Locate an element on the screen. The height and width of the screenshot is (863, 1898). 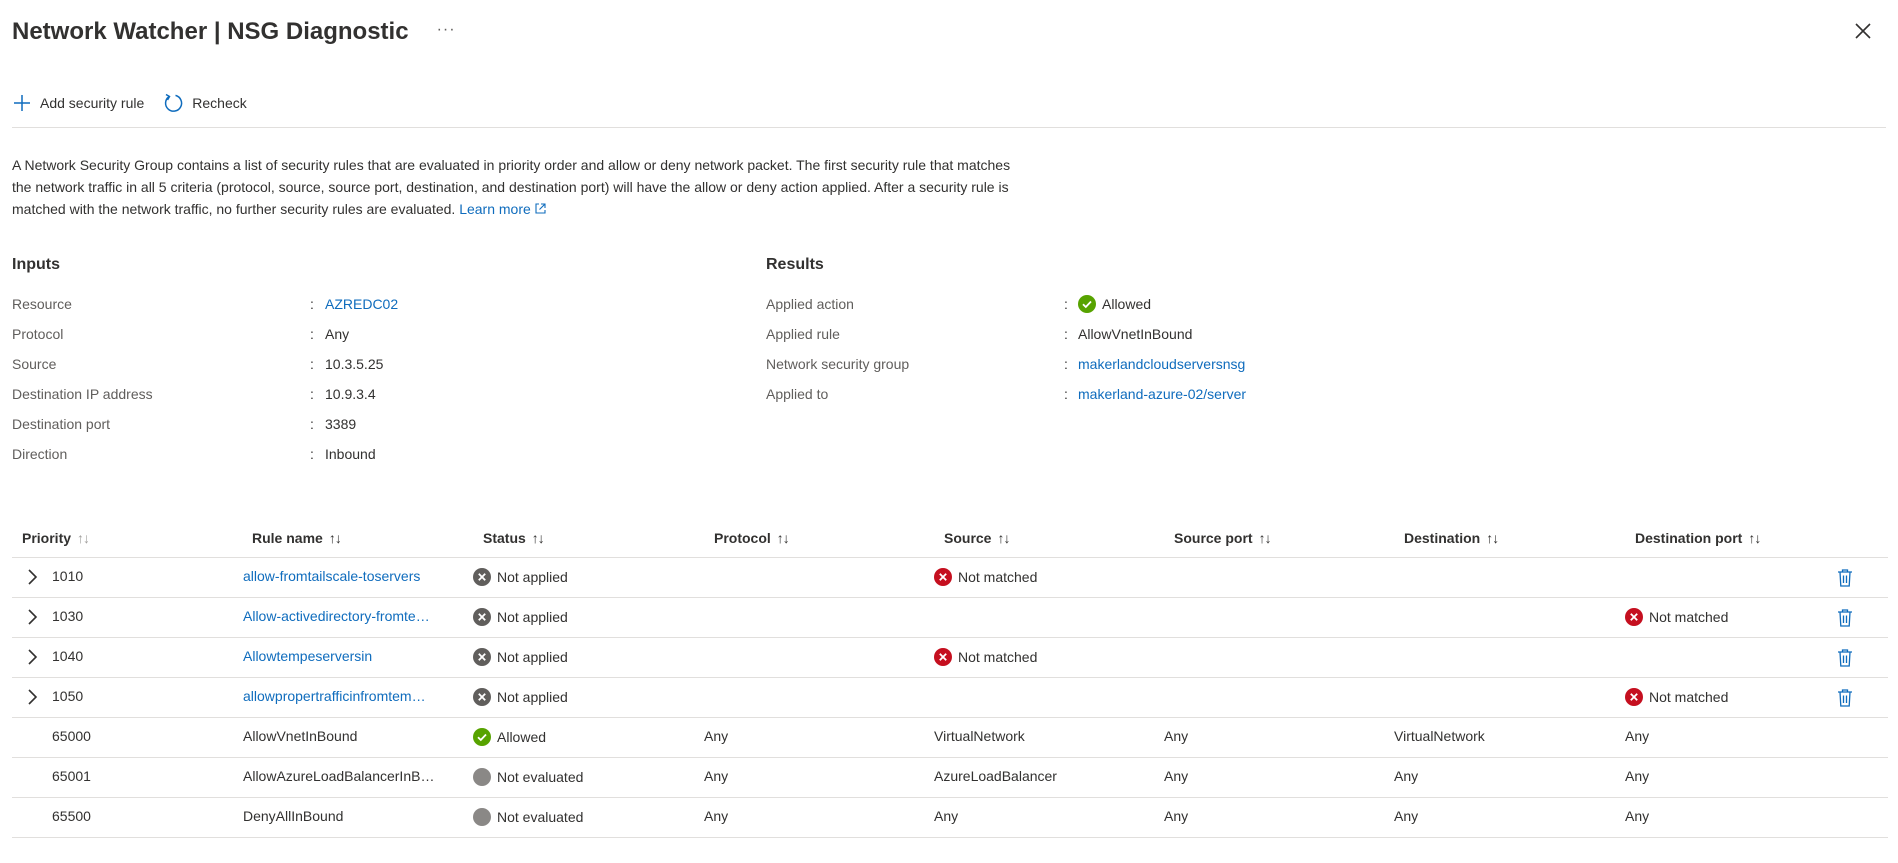
col-destination-port: Destination port ↑↓ is located at coordinates (1698, 538).